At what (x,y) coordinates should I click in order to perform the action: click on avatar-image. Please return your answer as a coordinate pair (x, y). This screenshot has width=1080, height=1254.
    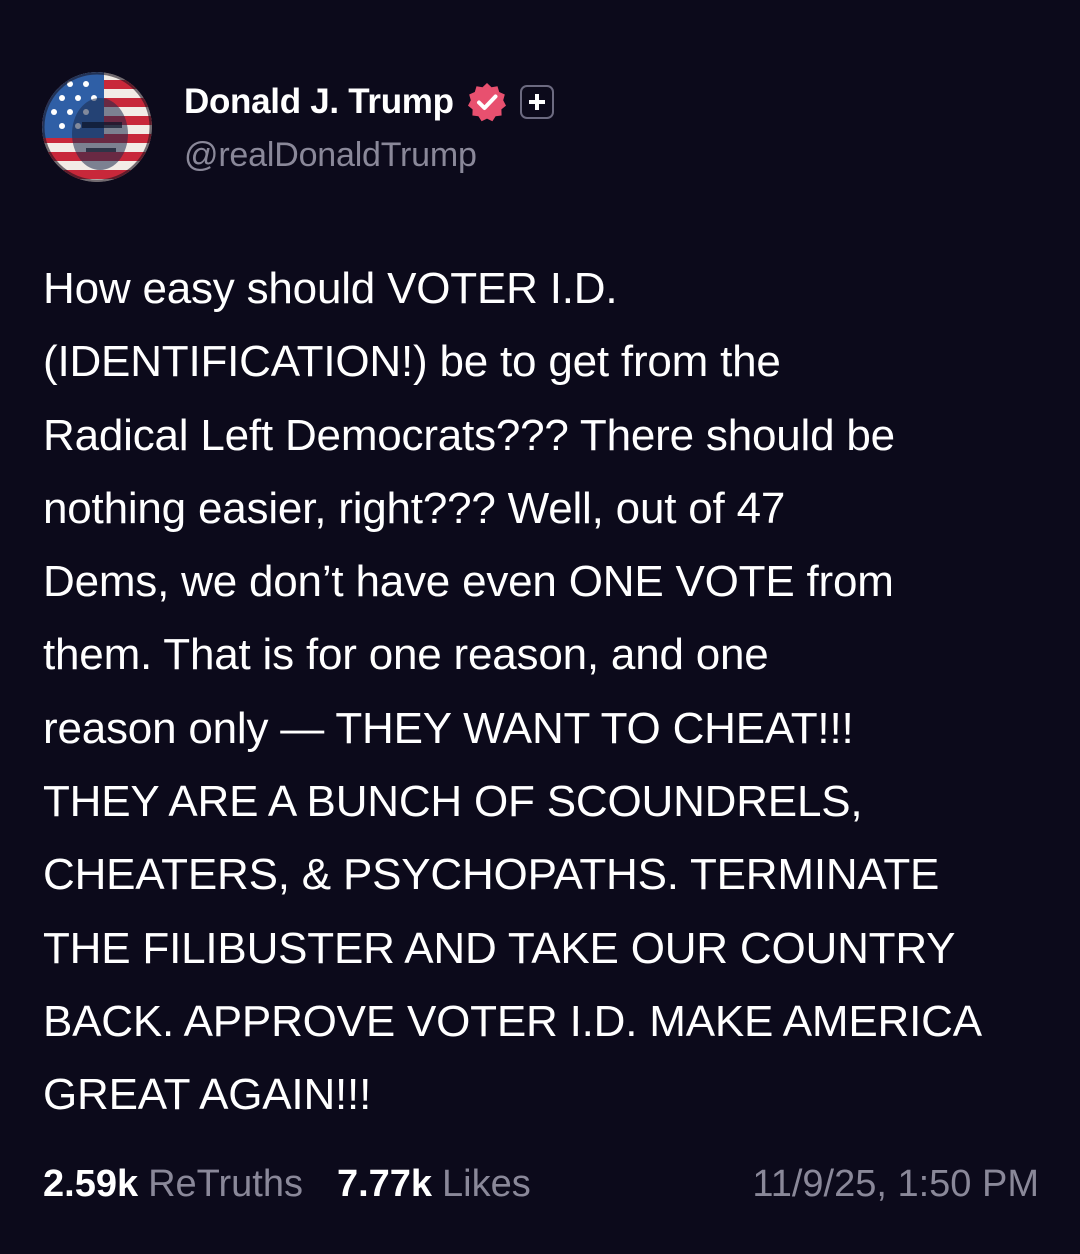
    Looking at the image, I should click on (97, 127).